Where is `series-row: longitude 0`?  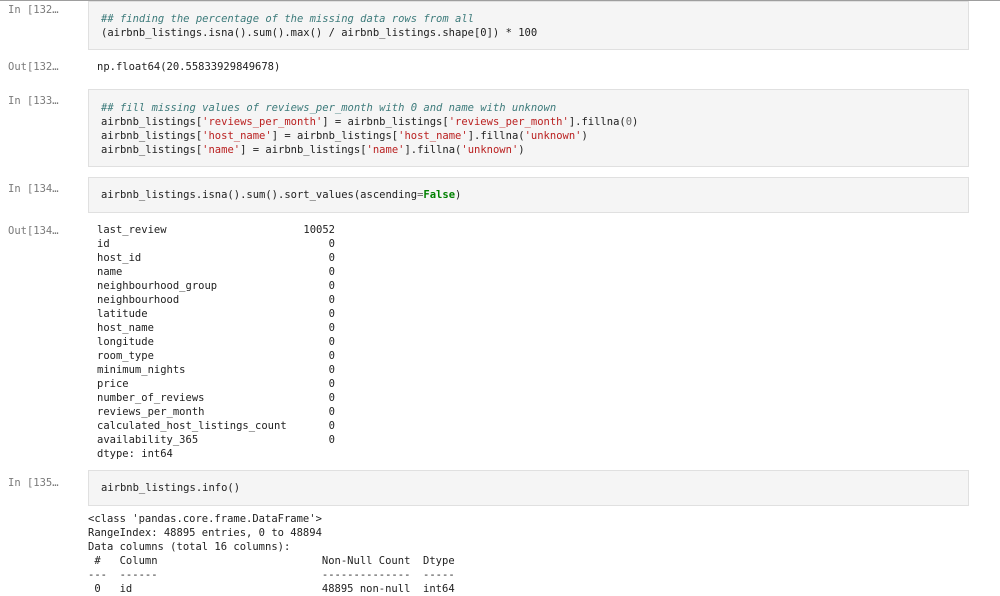
series-row: longitude 0 is located at coordinates (222, 342).